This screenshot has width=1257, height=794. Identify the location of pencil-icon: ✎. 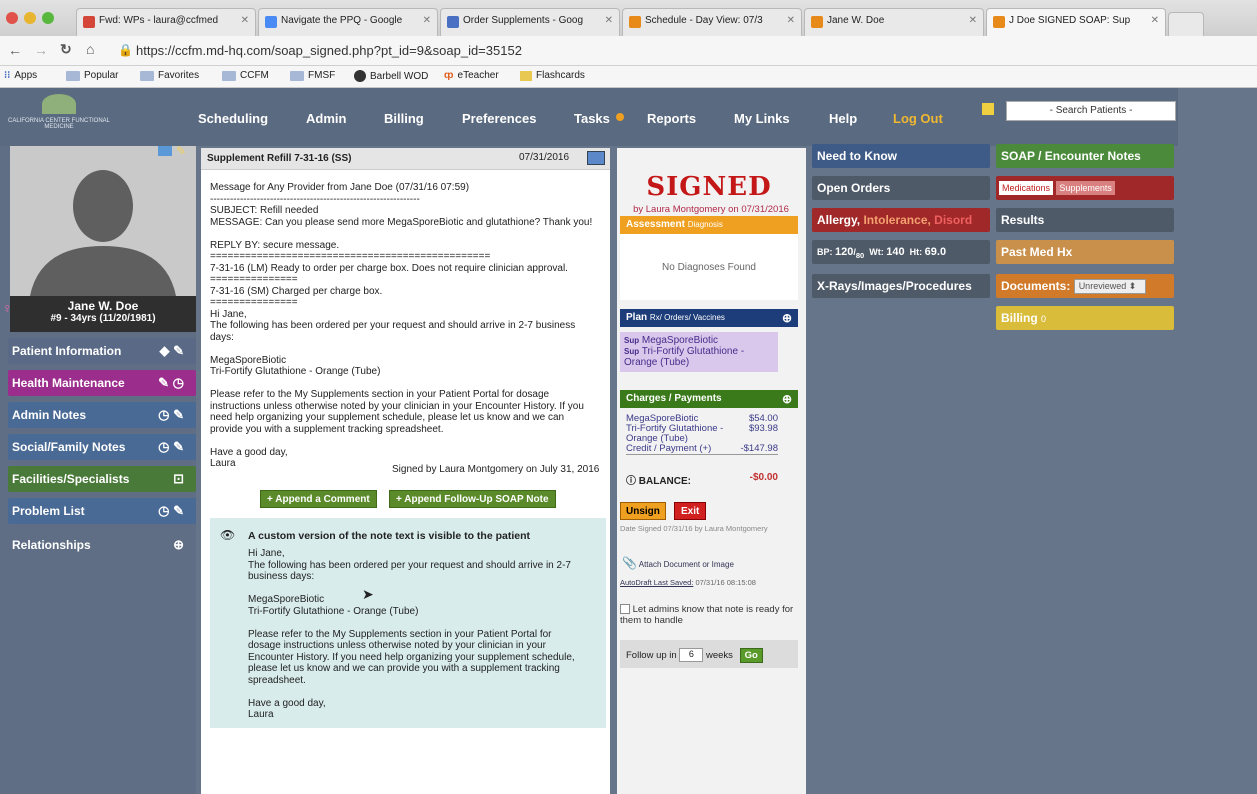
(181, 151).